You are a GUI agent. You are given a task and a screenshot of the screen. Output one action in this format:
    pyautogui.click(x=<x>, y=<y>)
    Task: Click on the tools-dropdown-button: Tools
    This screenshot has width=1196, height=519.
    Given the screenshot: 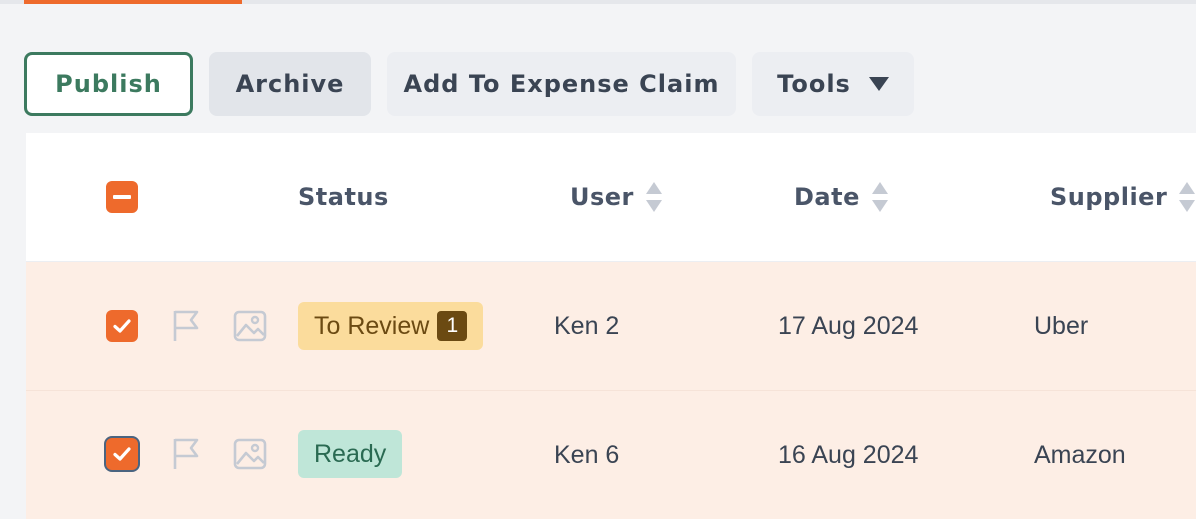 What is the action you would take?
    pyautogui.click(x=833, y=84)
    